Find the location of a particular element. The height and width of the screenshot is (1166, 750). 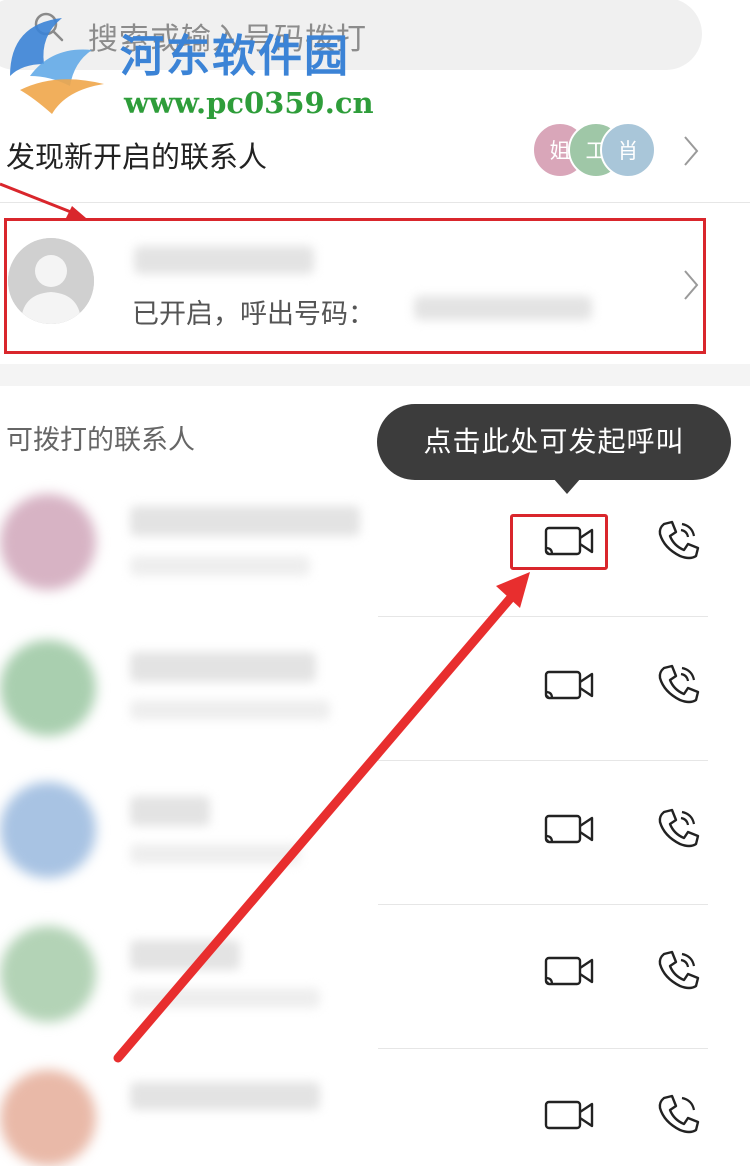

callable-contacts-header: 可拨打的联系人 is located at coordinates (100, 440).